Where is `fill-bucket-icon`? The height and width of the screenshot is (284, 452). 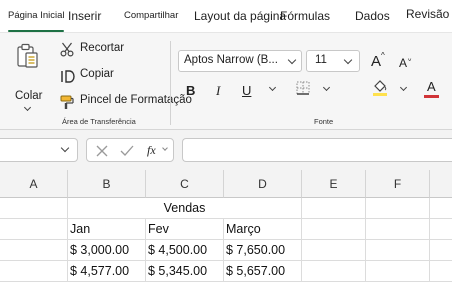 fill-bucket-icon is located at coordinates (380, 90).